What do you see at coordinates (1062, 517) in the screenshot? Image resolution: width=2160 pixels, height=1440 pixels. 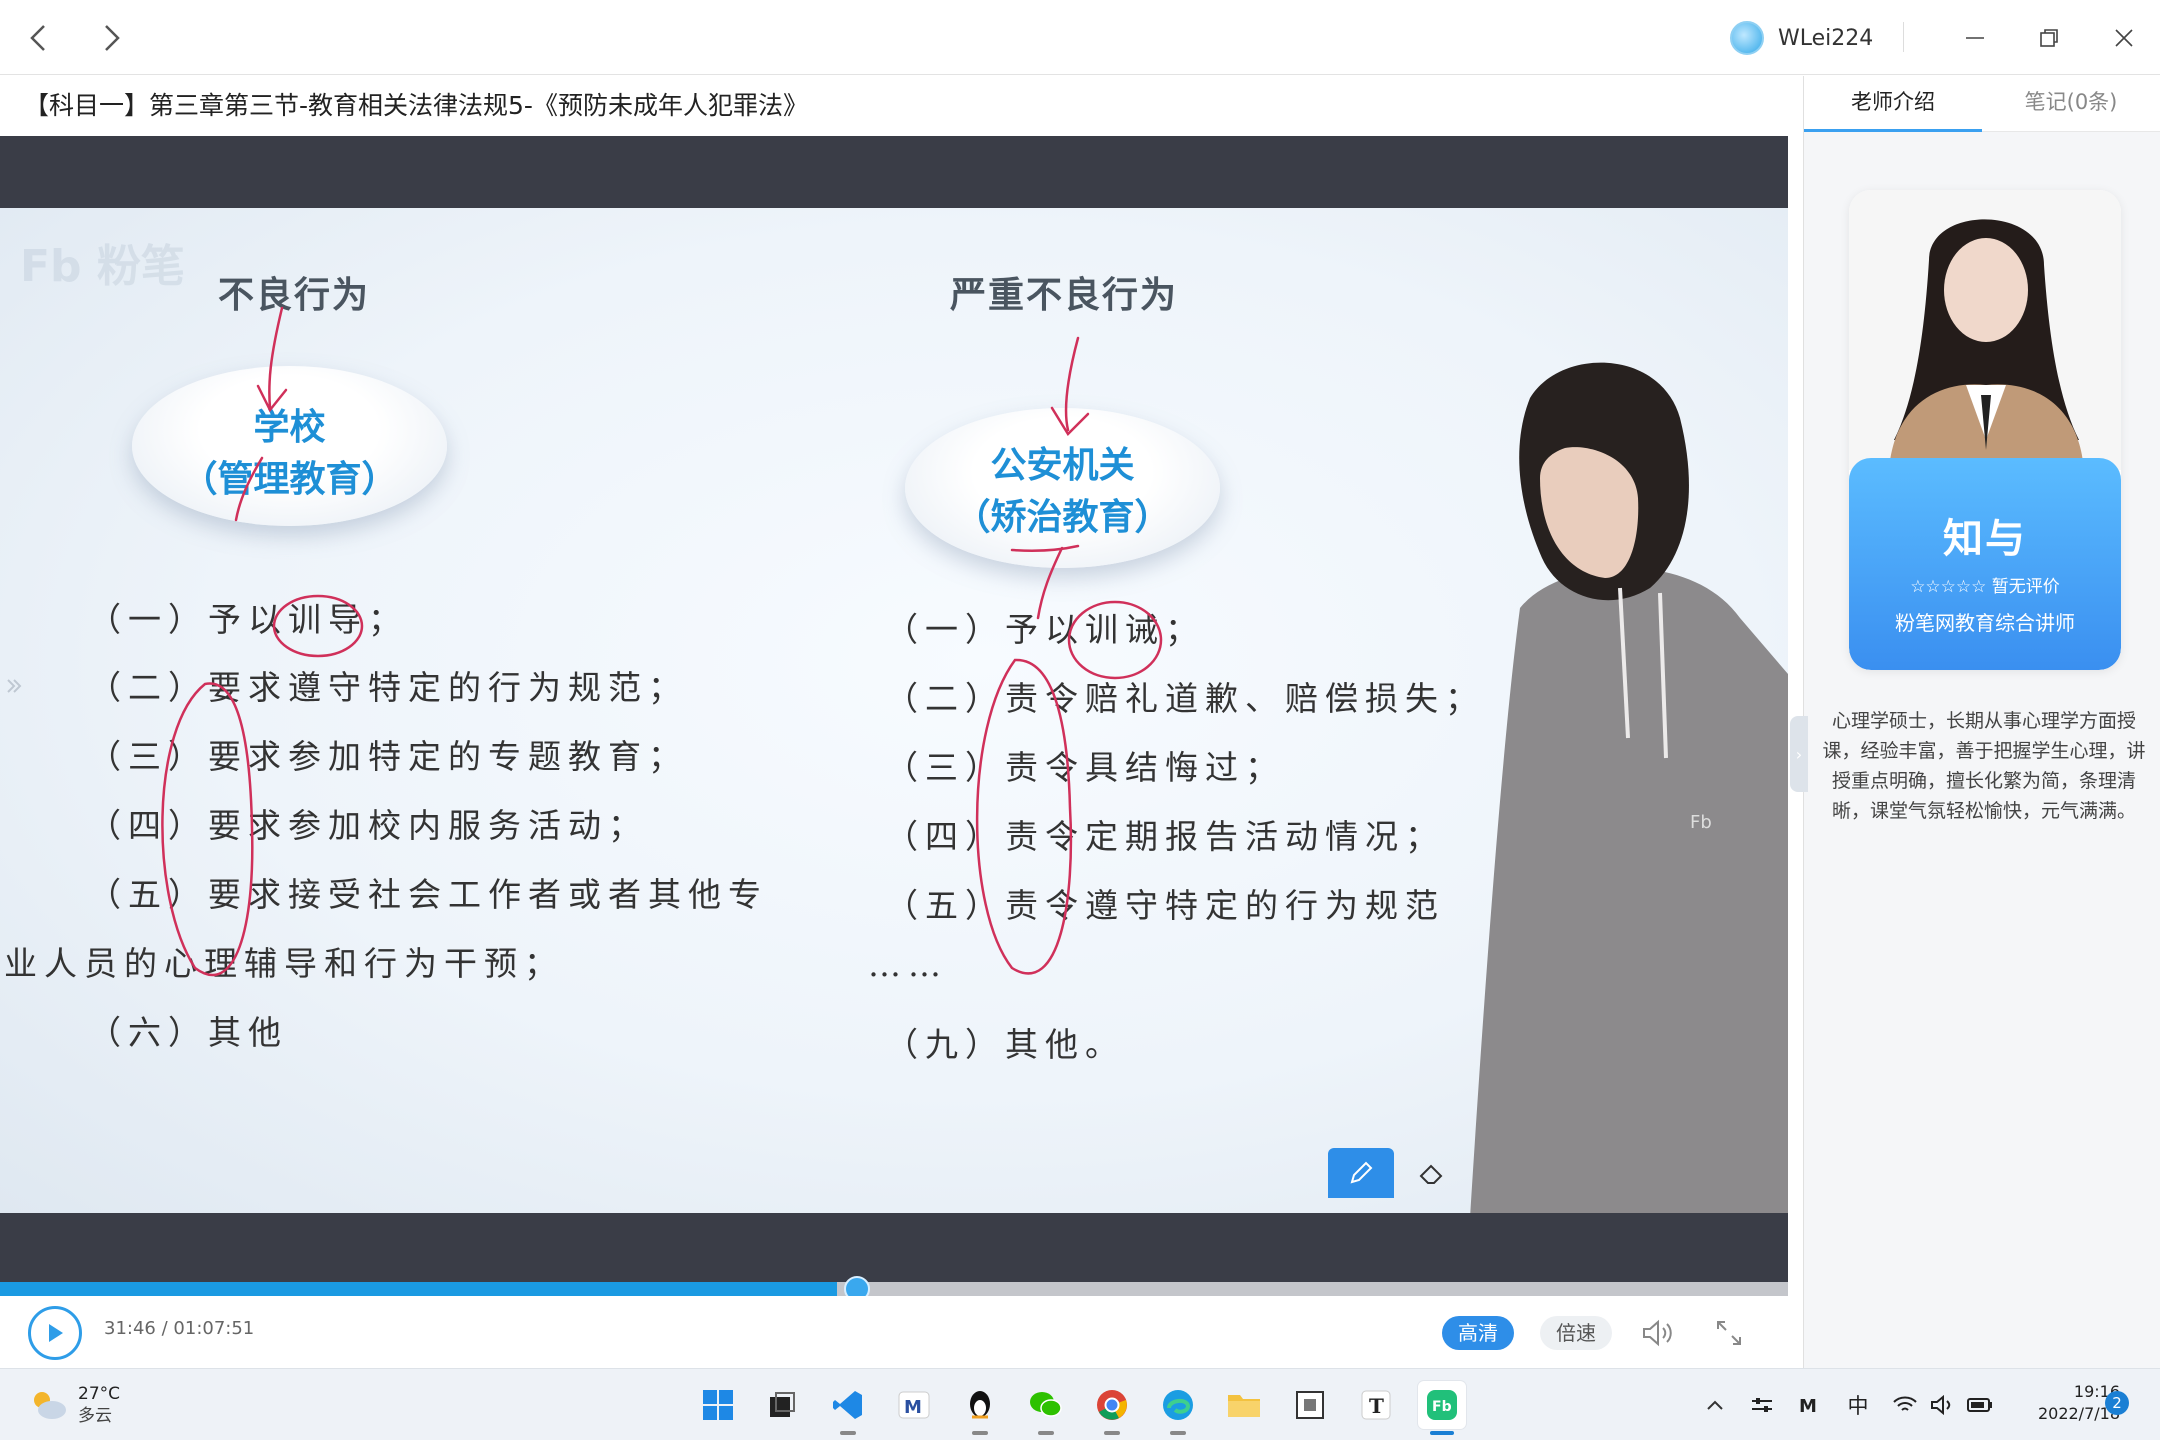 I see `police-box-line2: （矫治教育）` at bounding box center [1062, 517].